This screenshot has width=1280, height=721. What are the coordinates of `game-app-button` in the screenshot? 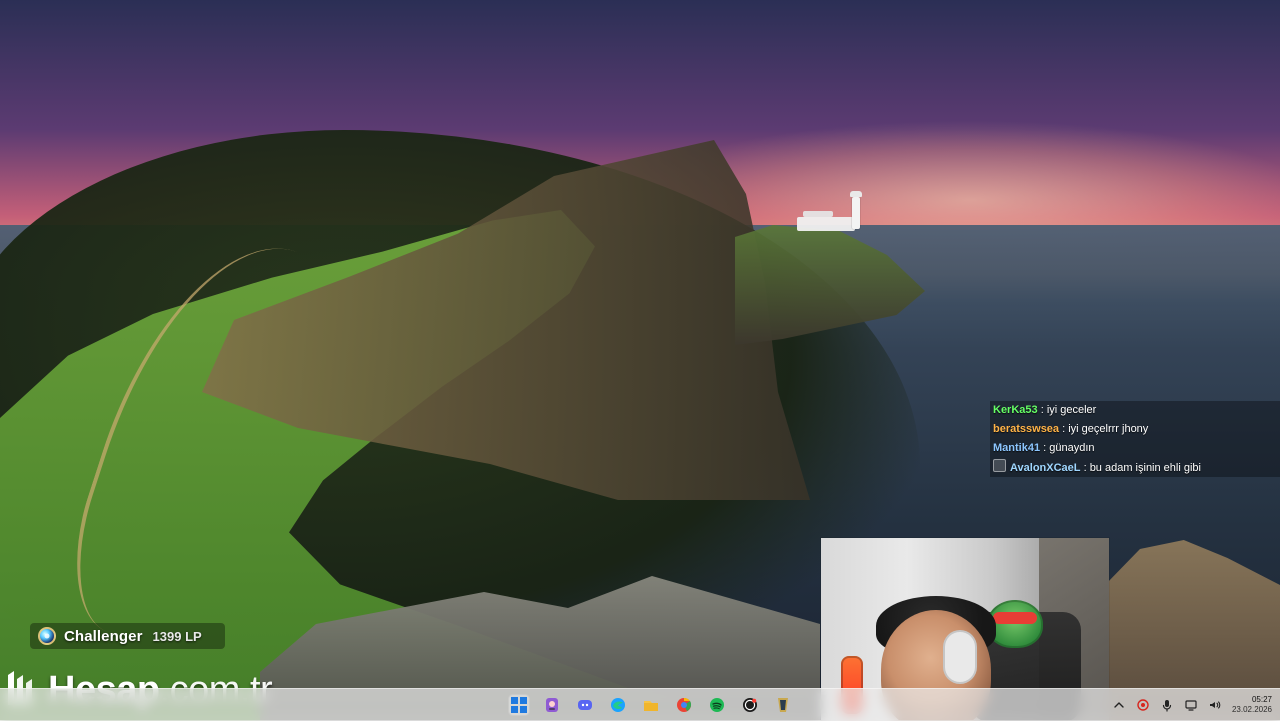 It's located at (552, 705).